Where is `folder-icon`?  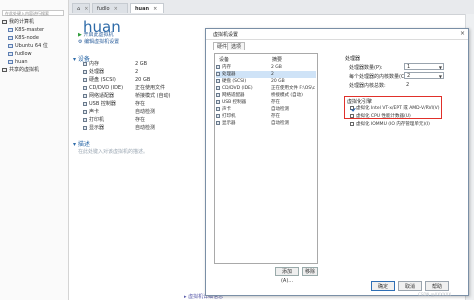 folder-icon is located at coordinates (4, 69).